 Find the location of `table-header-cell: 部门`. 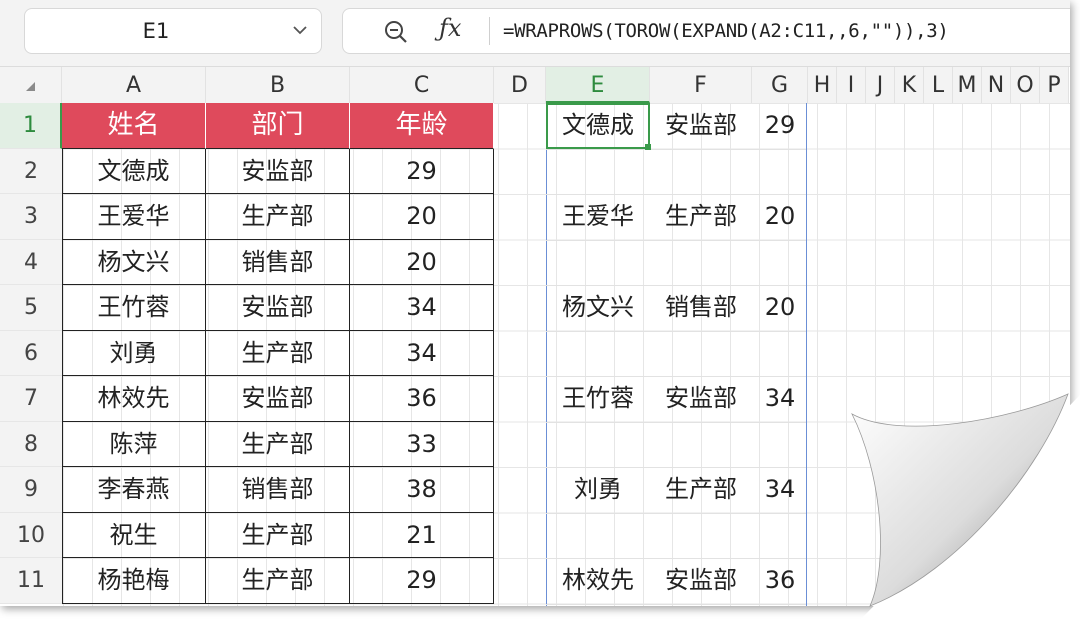

table-header-cell: 部门 is located at coordinates (278, 126).